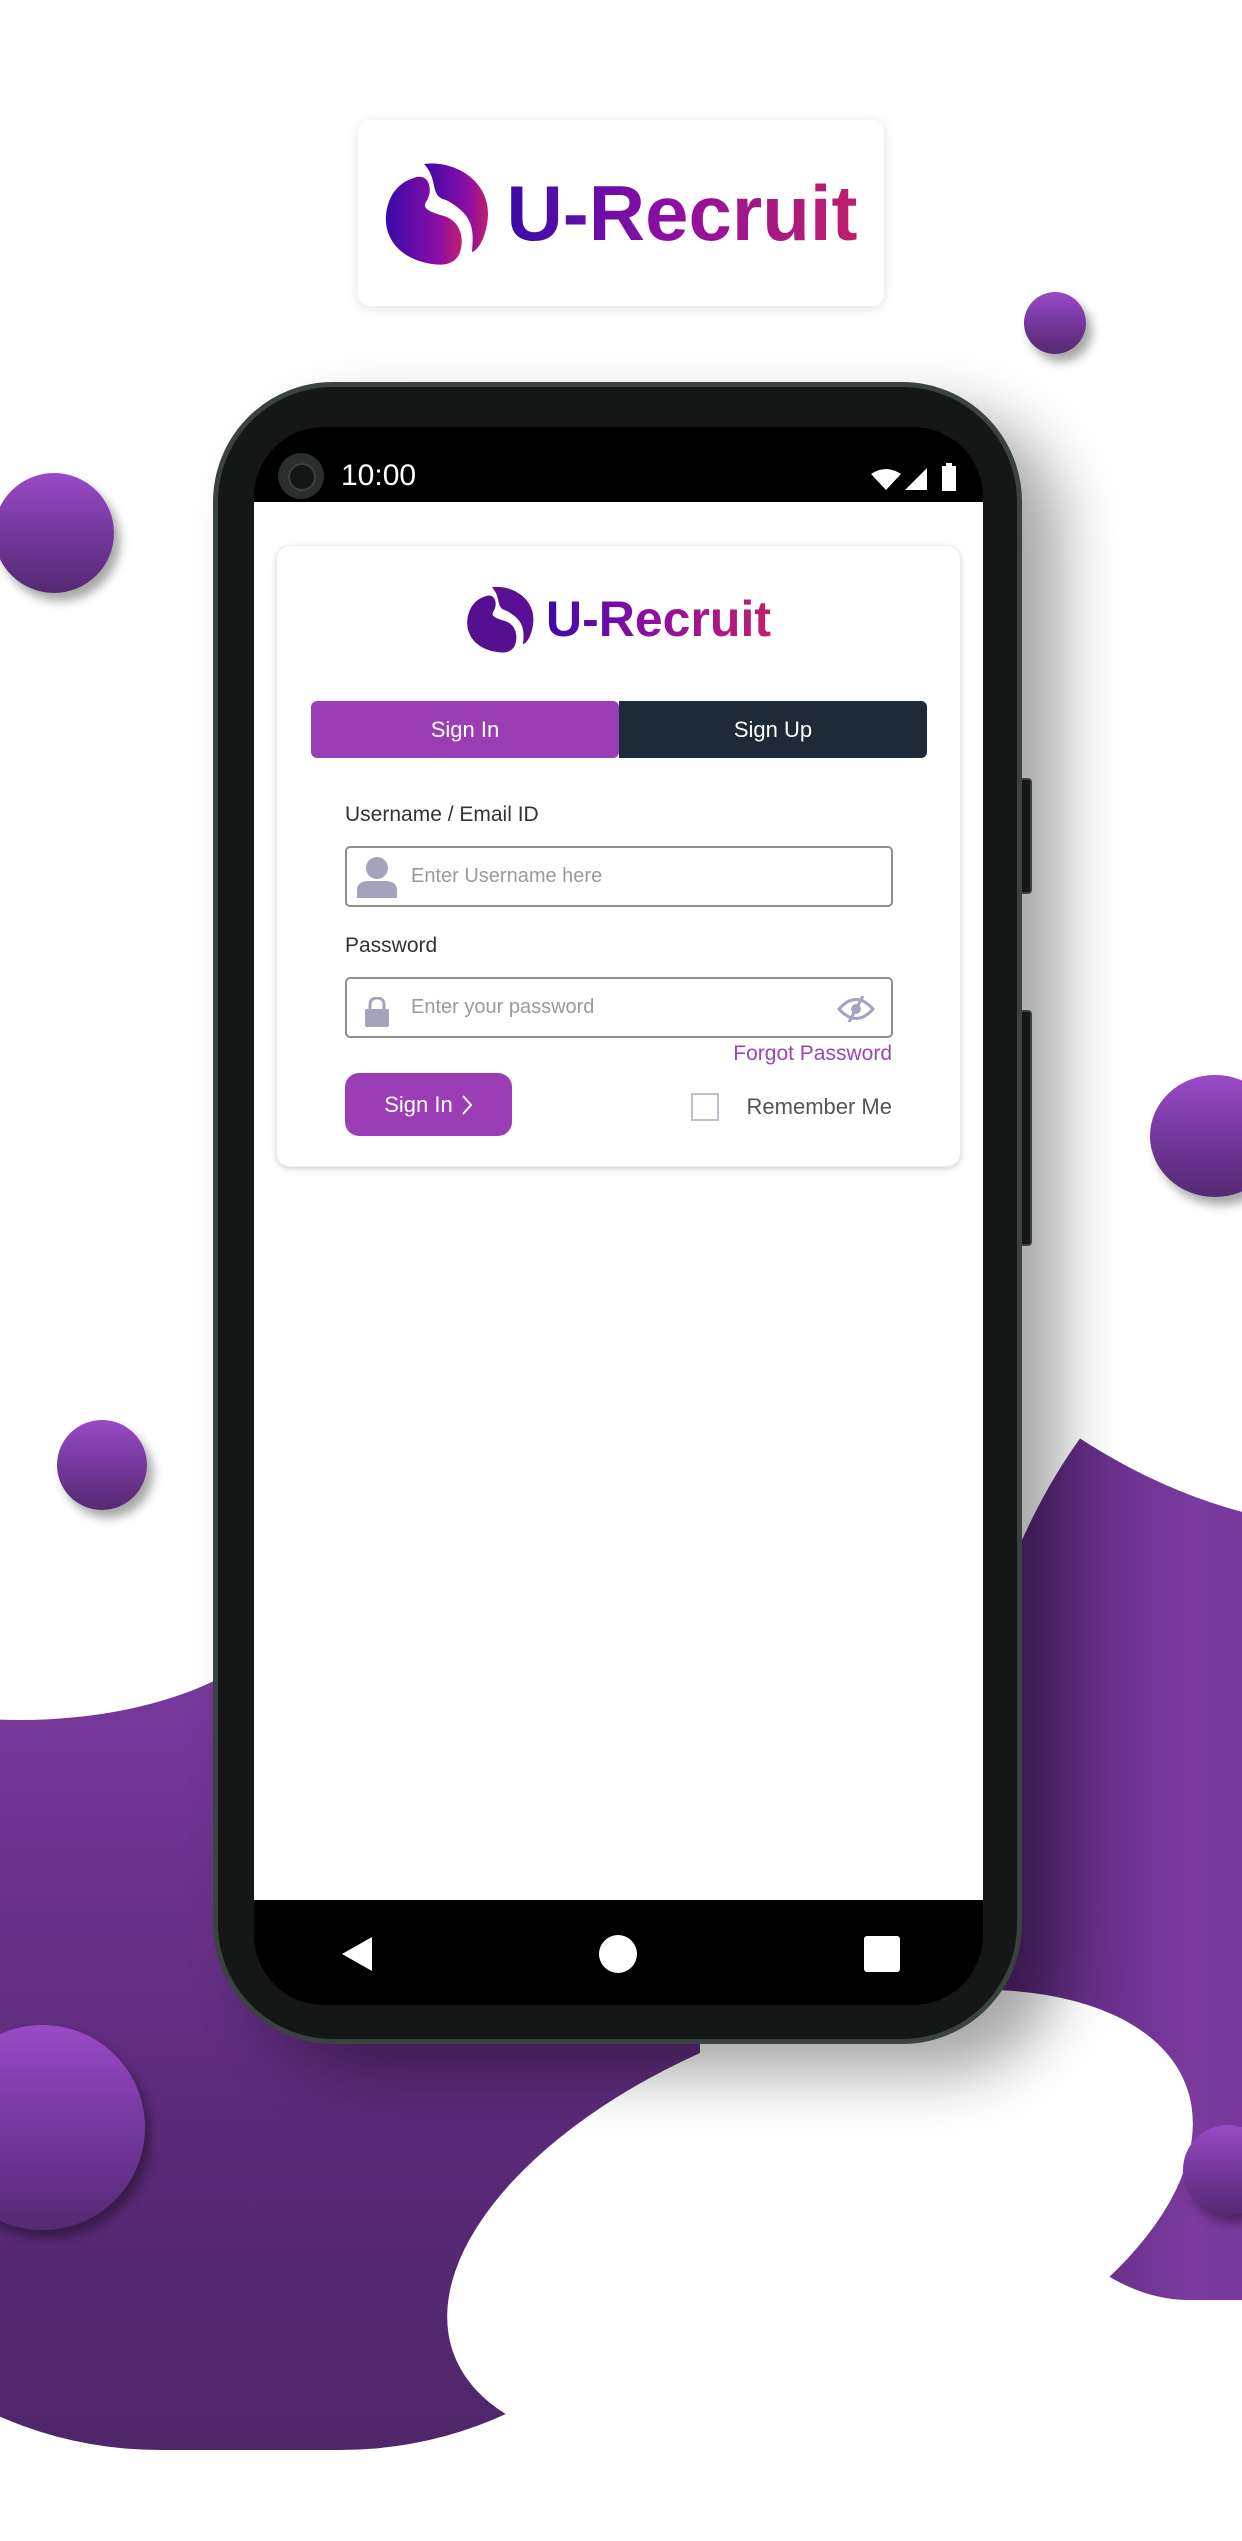 This screenshot has width=1242, height=2541. What do you see at coordinates (1027, 836) in the screenshot?
I see `phone-side-button-upper` at bounding box center [1027, 836].